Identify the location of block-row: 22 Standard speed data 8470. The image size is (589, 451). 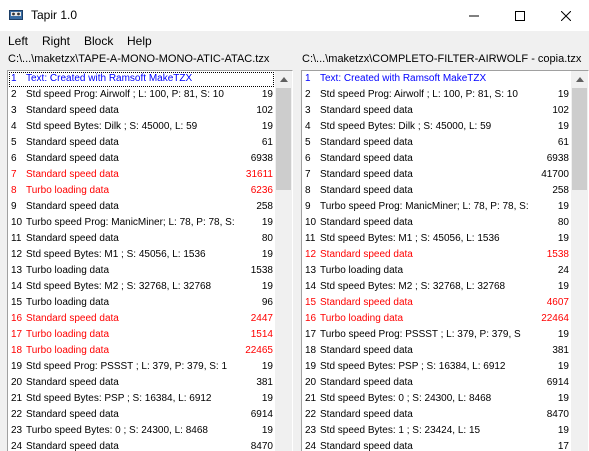
(436, 415).